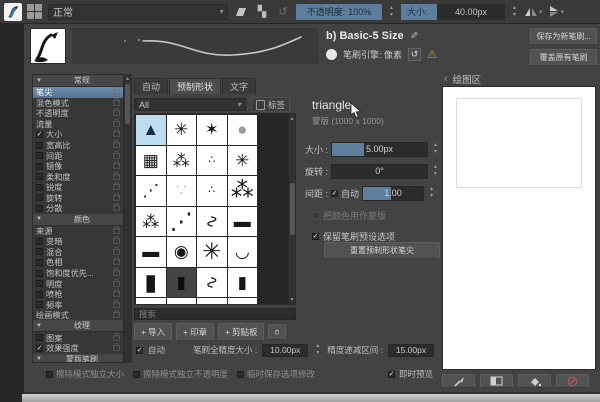 This screenshot has width=600, height=402. Describe the element at coordinates (241, 12) in the screenshot. I see `eraser-mode-icon` at that location.